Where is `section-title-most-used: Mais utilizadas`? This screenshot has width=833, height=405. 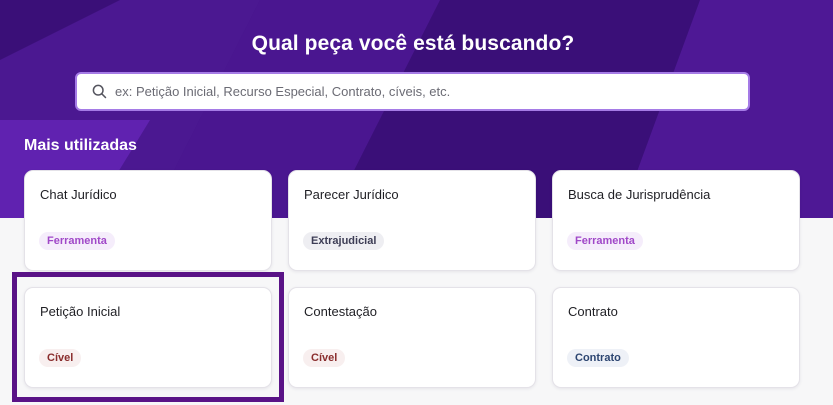
section-title-most-used: Mais utilizadas is located at coordinates (80, 145).